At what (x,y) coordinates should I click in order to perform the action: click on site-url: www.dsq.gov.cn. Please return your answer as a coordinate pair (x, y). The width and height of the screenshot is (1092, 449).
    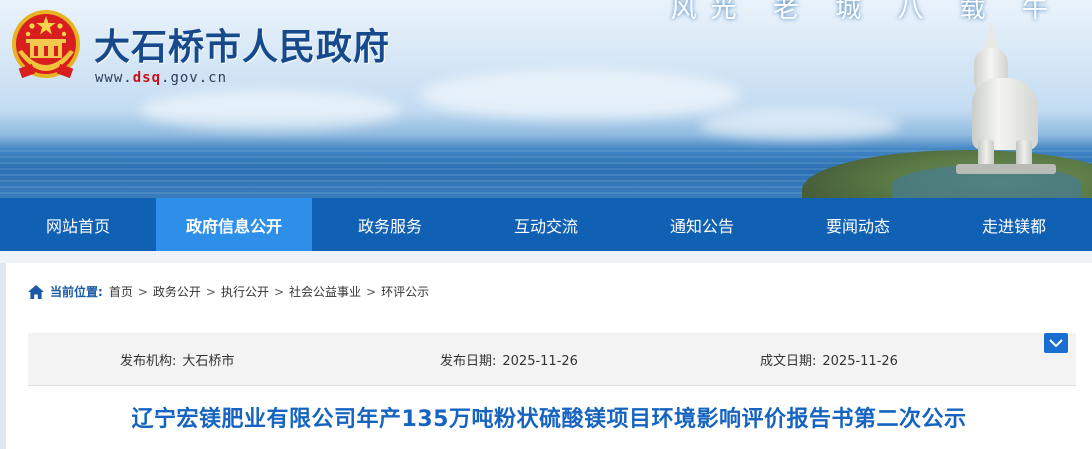
    Looking at the image, I should click on (161, 78).